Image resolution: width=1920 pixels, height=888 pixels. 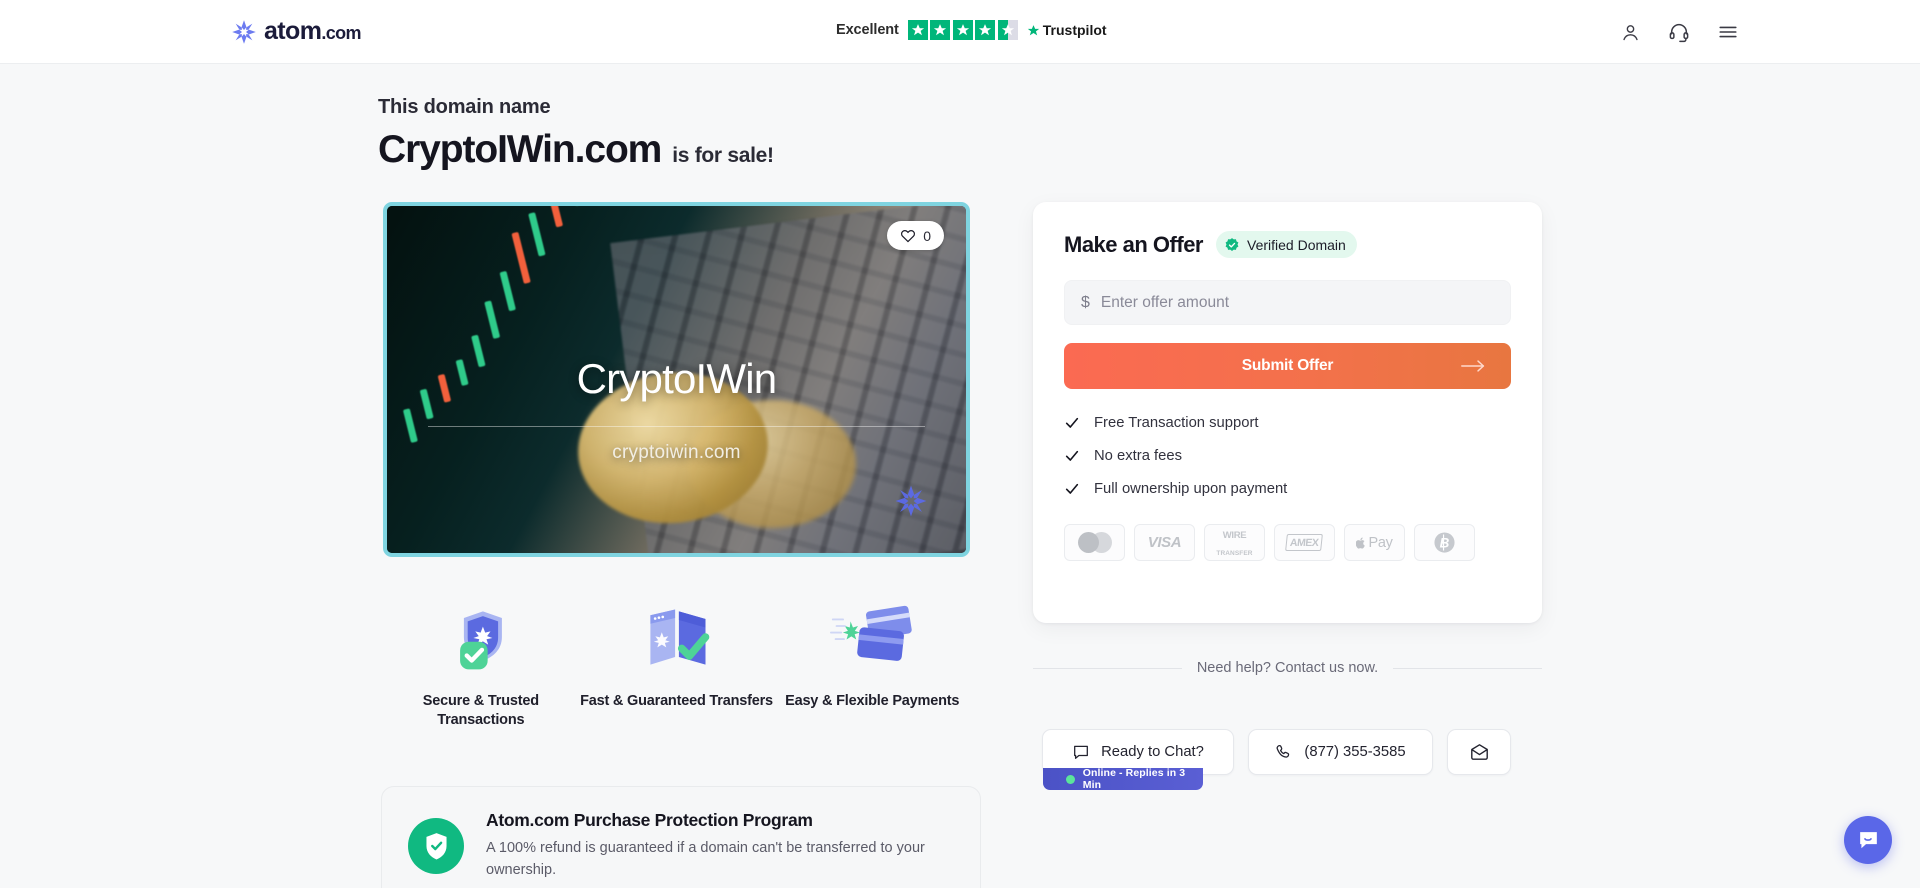 What do you see at coordinates (676, 701) in the screenshot?
I see `feature-label: Fast & Guaranteed Transfers` at bounding box center [676, 701].